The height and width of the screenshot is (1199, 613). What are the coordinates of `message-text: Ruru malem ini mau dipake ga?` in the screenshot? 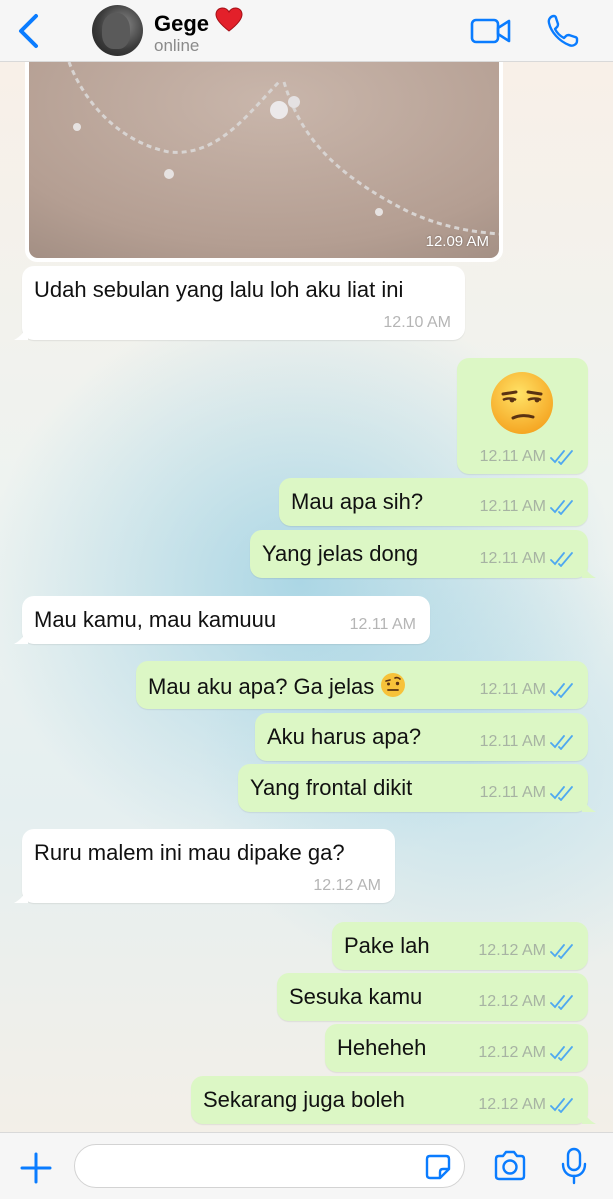 It's located at (189, 852).